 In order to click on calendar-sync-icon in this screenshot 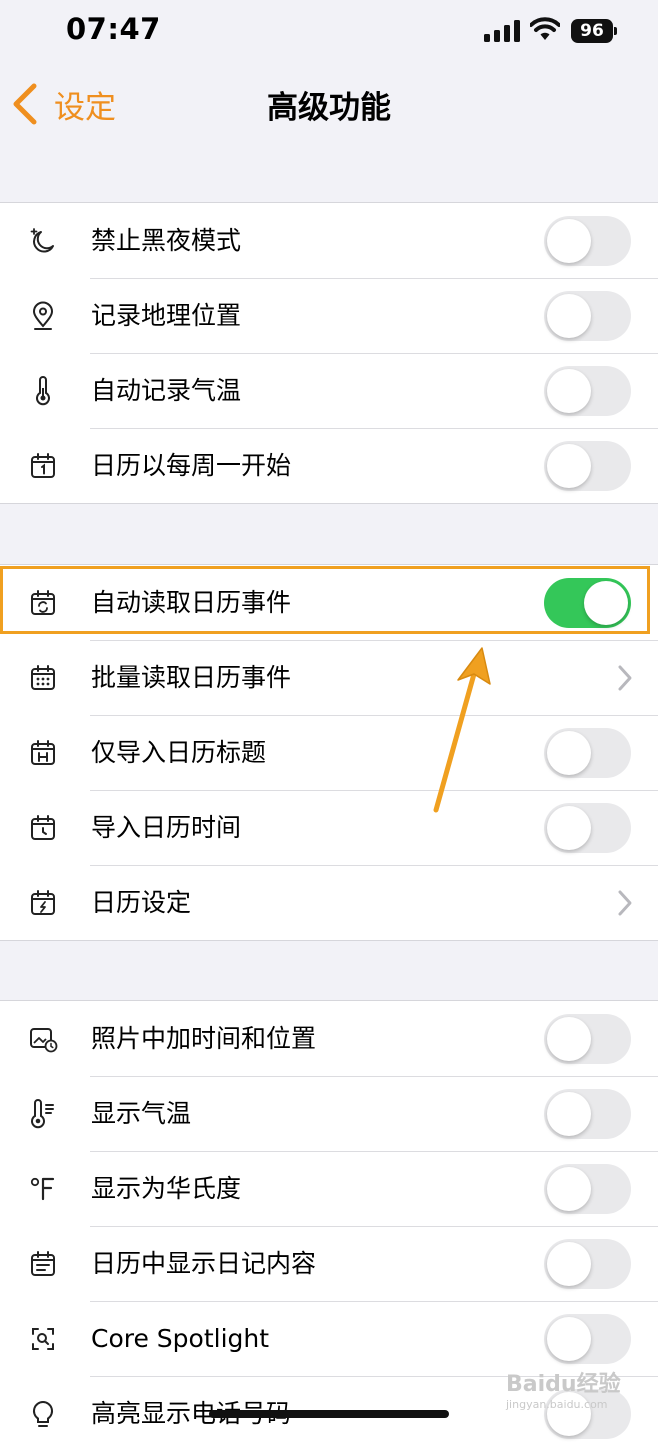, I will do `click(43, 603)`.